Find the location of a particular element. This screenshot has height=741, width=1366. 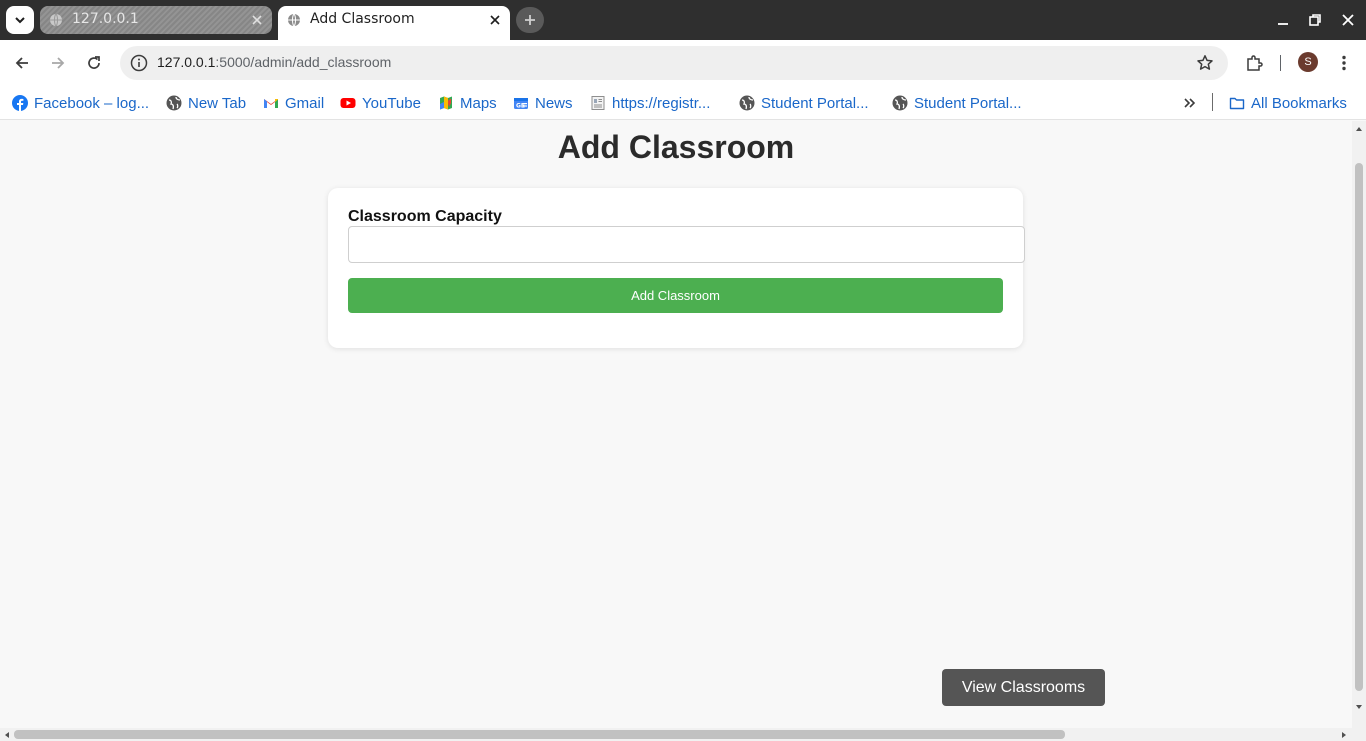

toolbar-divider is located at coordinates (1280, 63).